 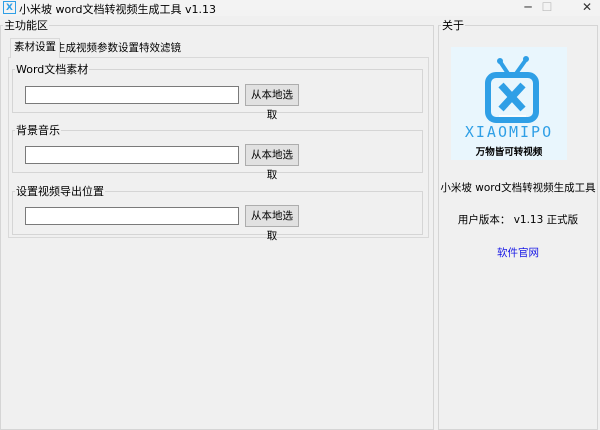 What do you see at coordinates (547, 8) in the screenshot?
I see `maximize-button: ☐` at bounding box center [547, 8].